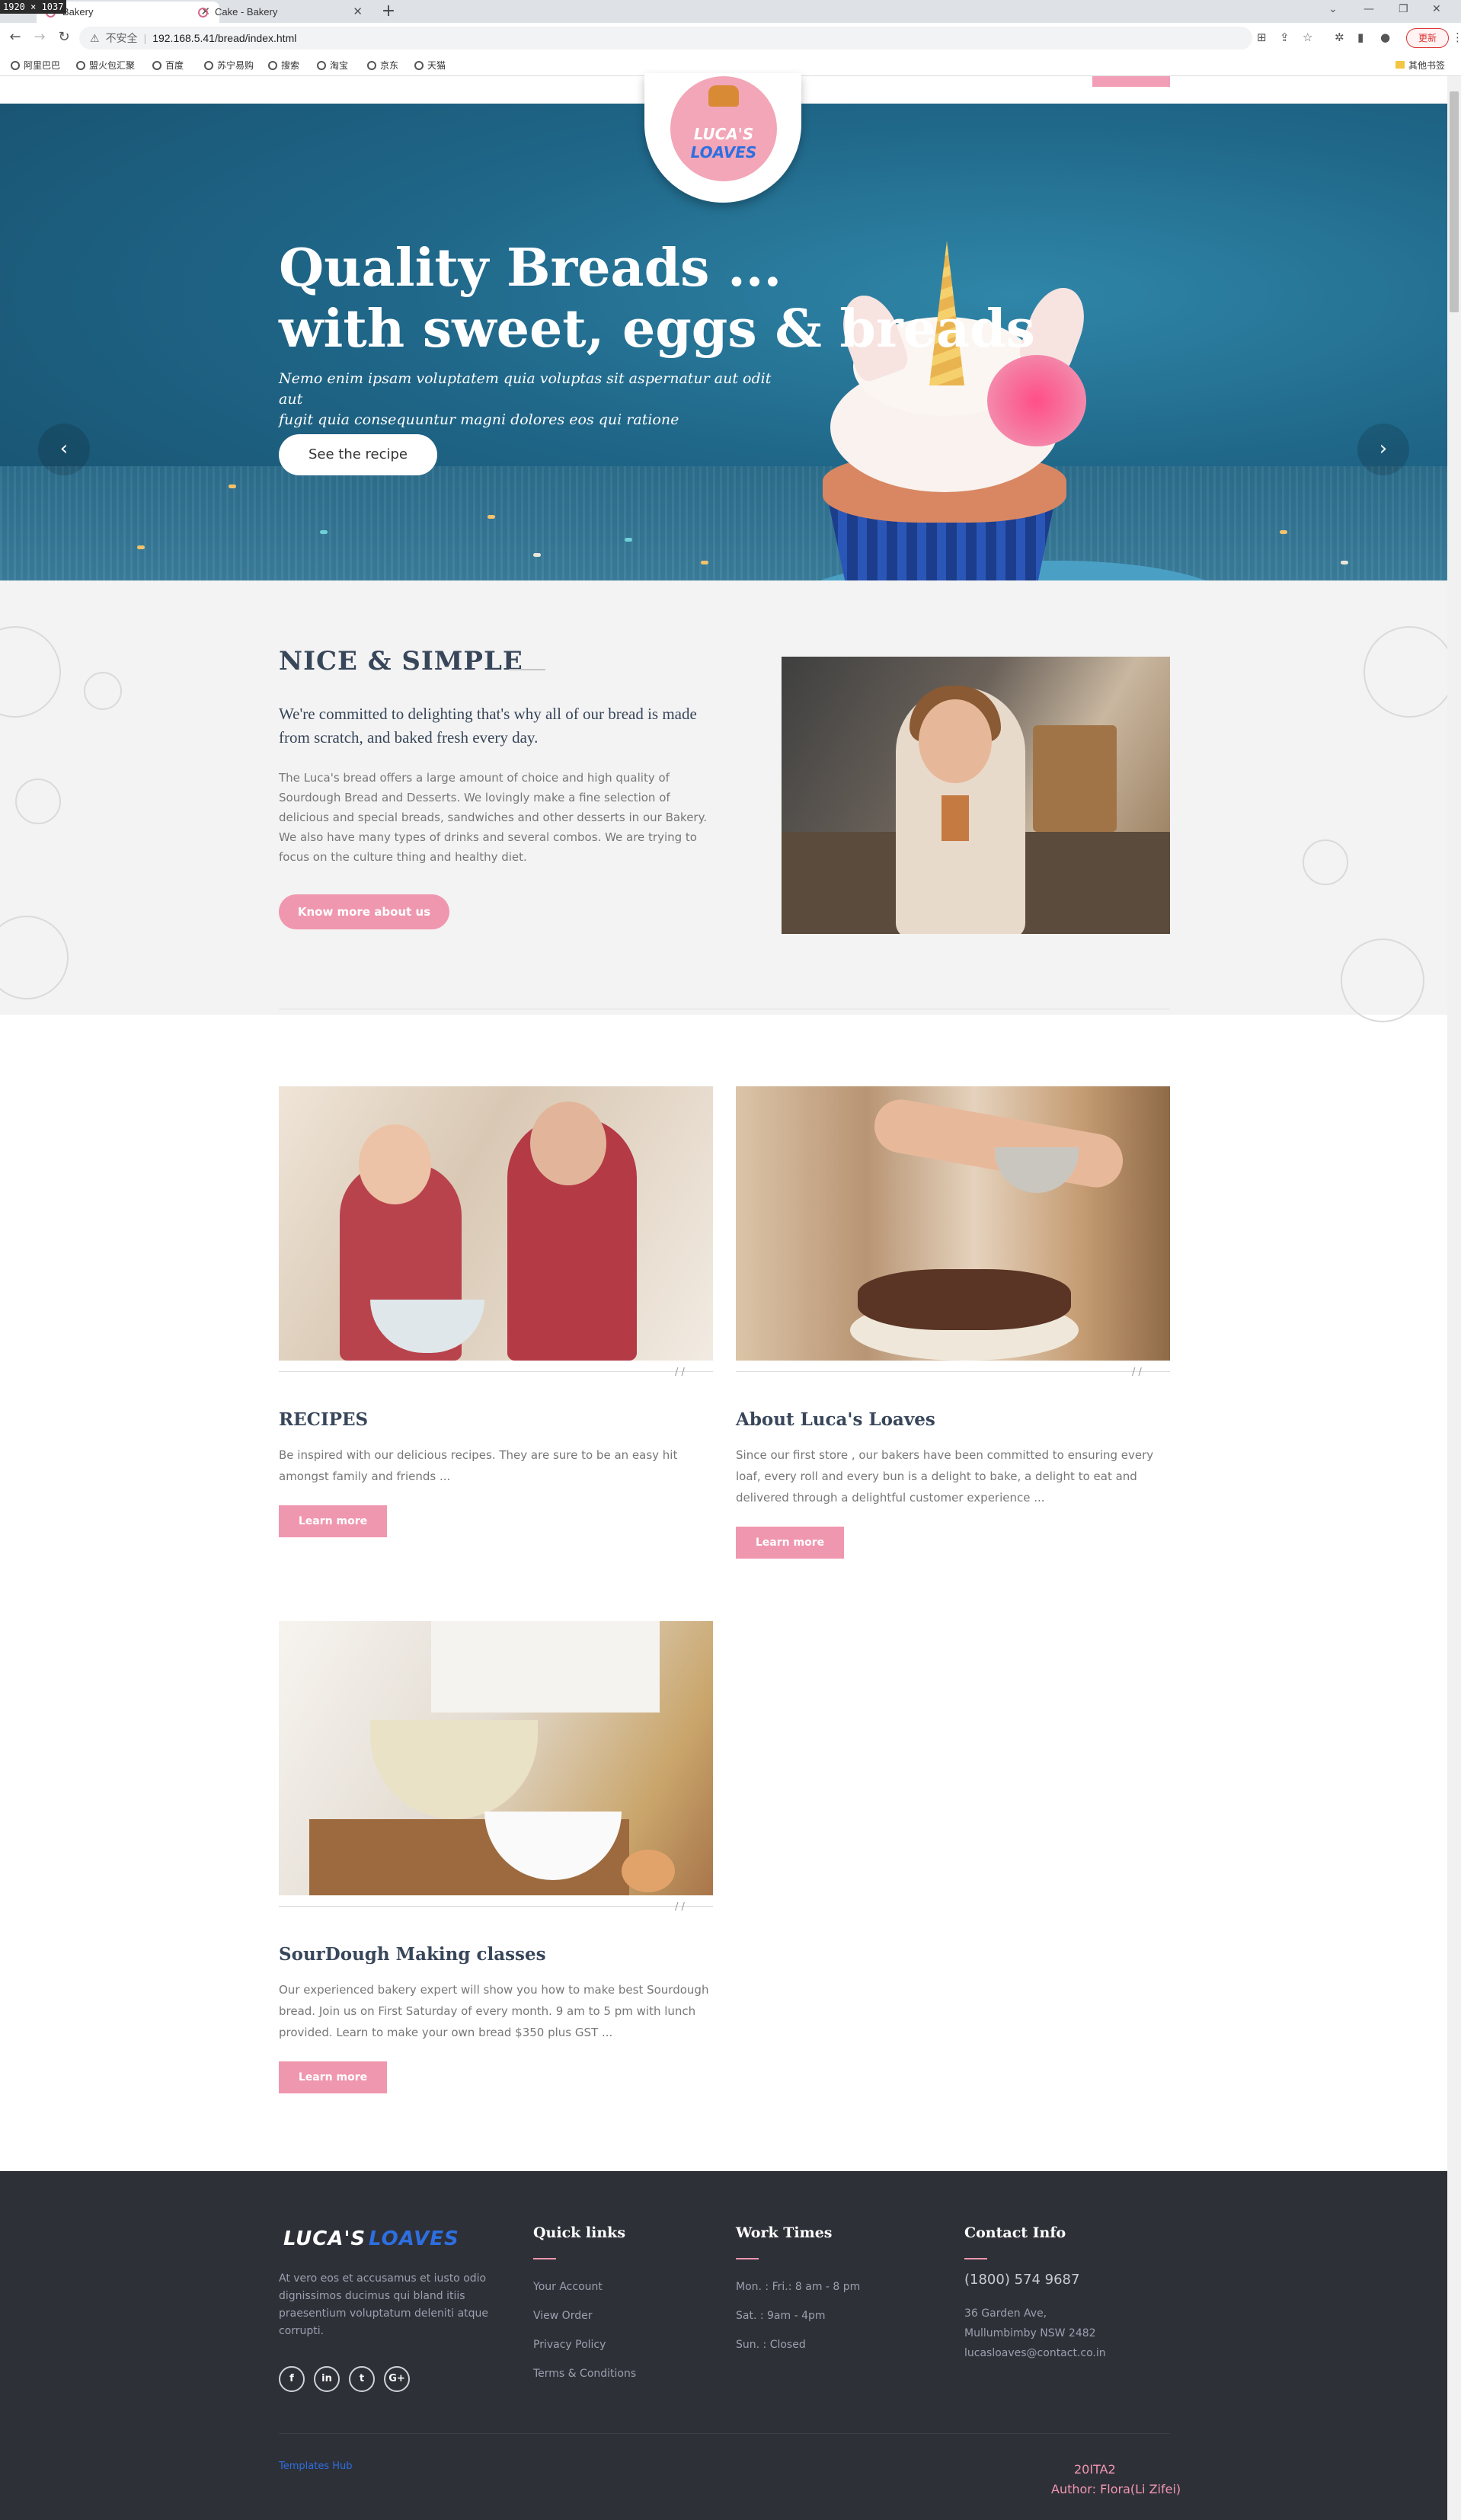 This screenshot has height=2520, width=1461. Describe the element at coordinates (665, 38) in the screenshot. I see `address-bar: ⚠ 不安全 | 192.168.5.41/bread/index.html` at that location.